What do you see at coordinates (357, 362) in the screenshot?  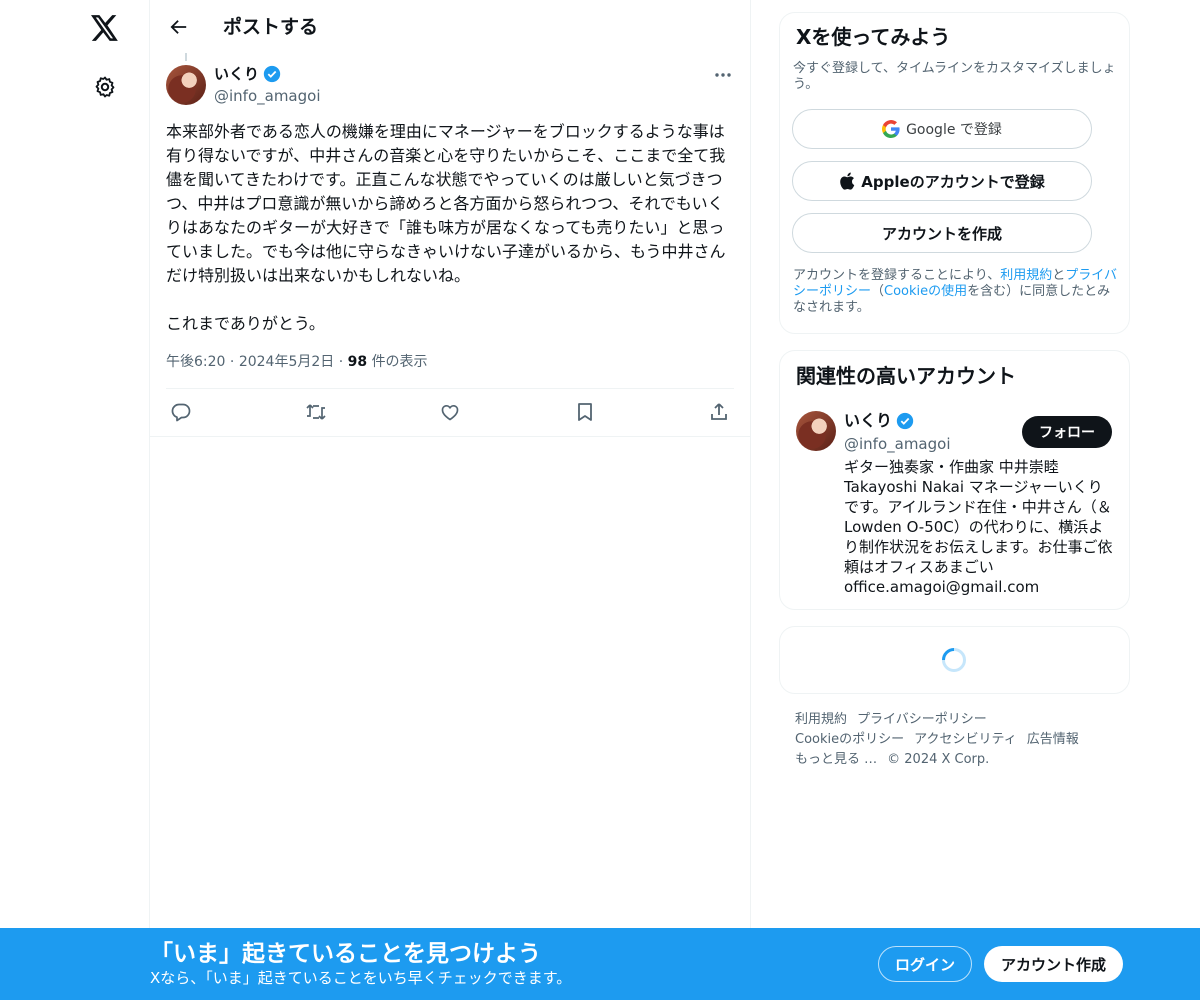 I see `views-count: 98` at bounding box center [357, 362].